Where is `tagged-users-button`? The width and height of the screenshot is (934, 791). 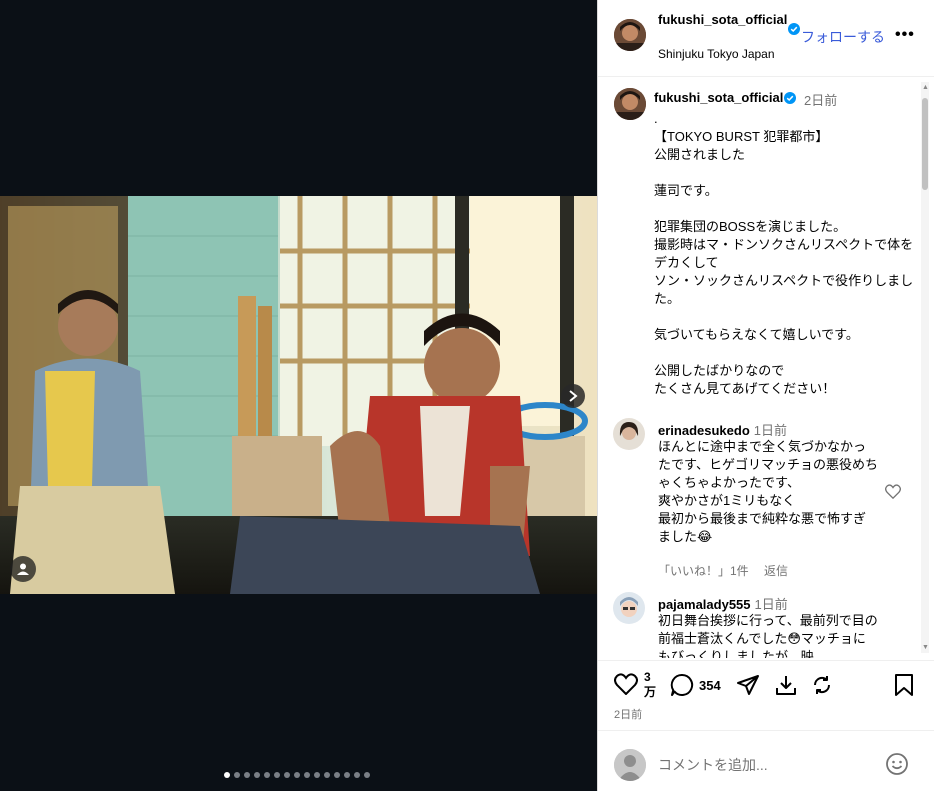 tagged-users-button is located at coordinates (23, 569).